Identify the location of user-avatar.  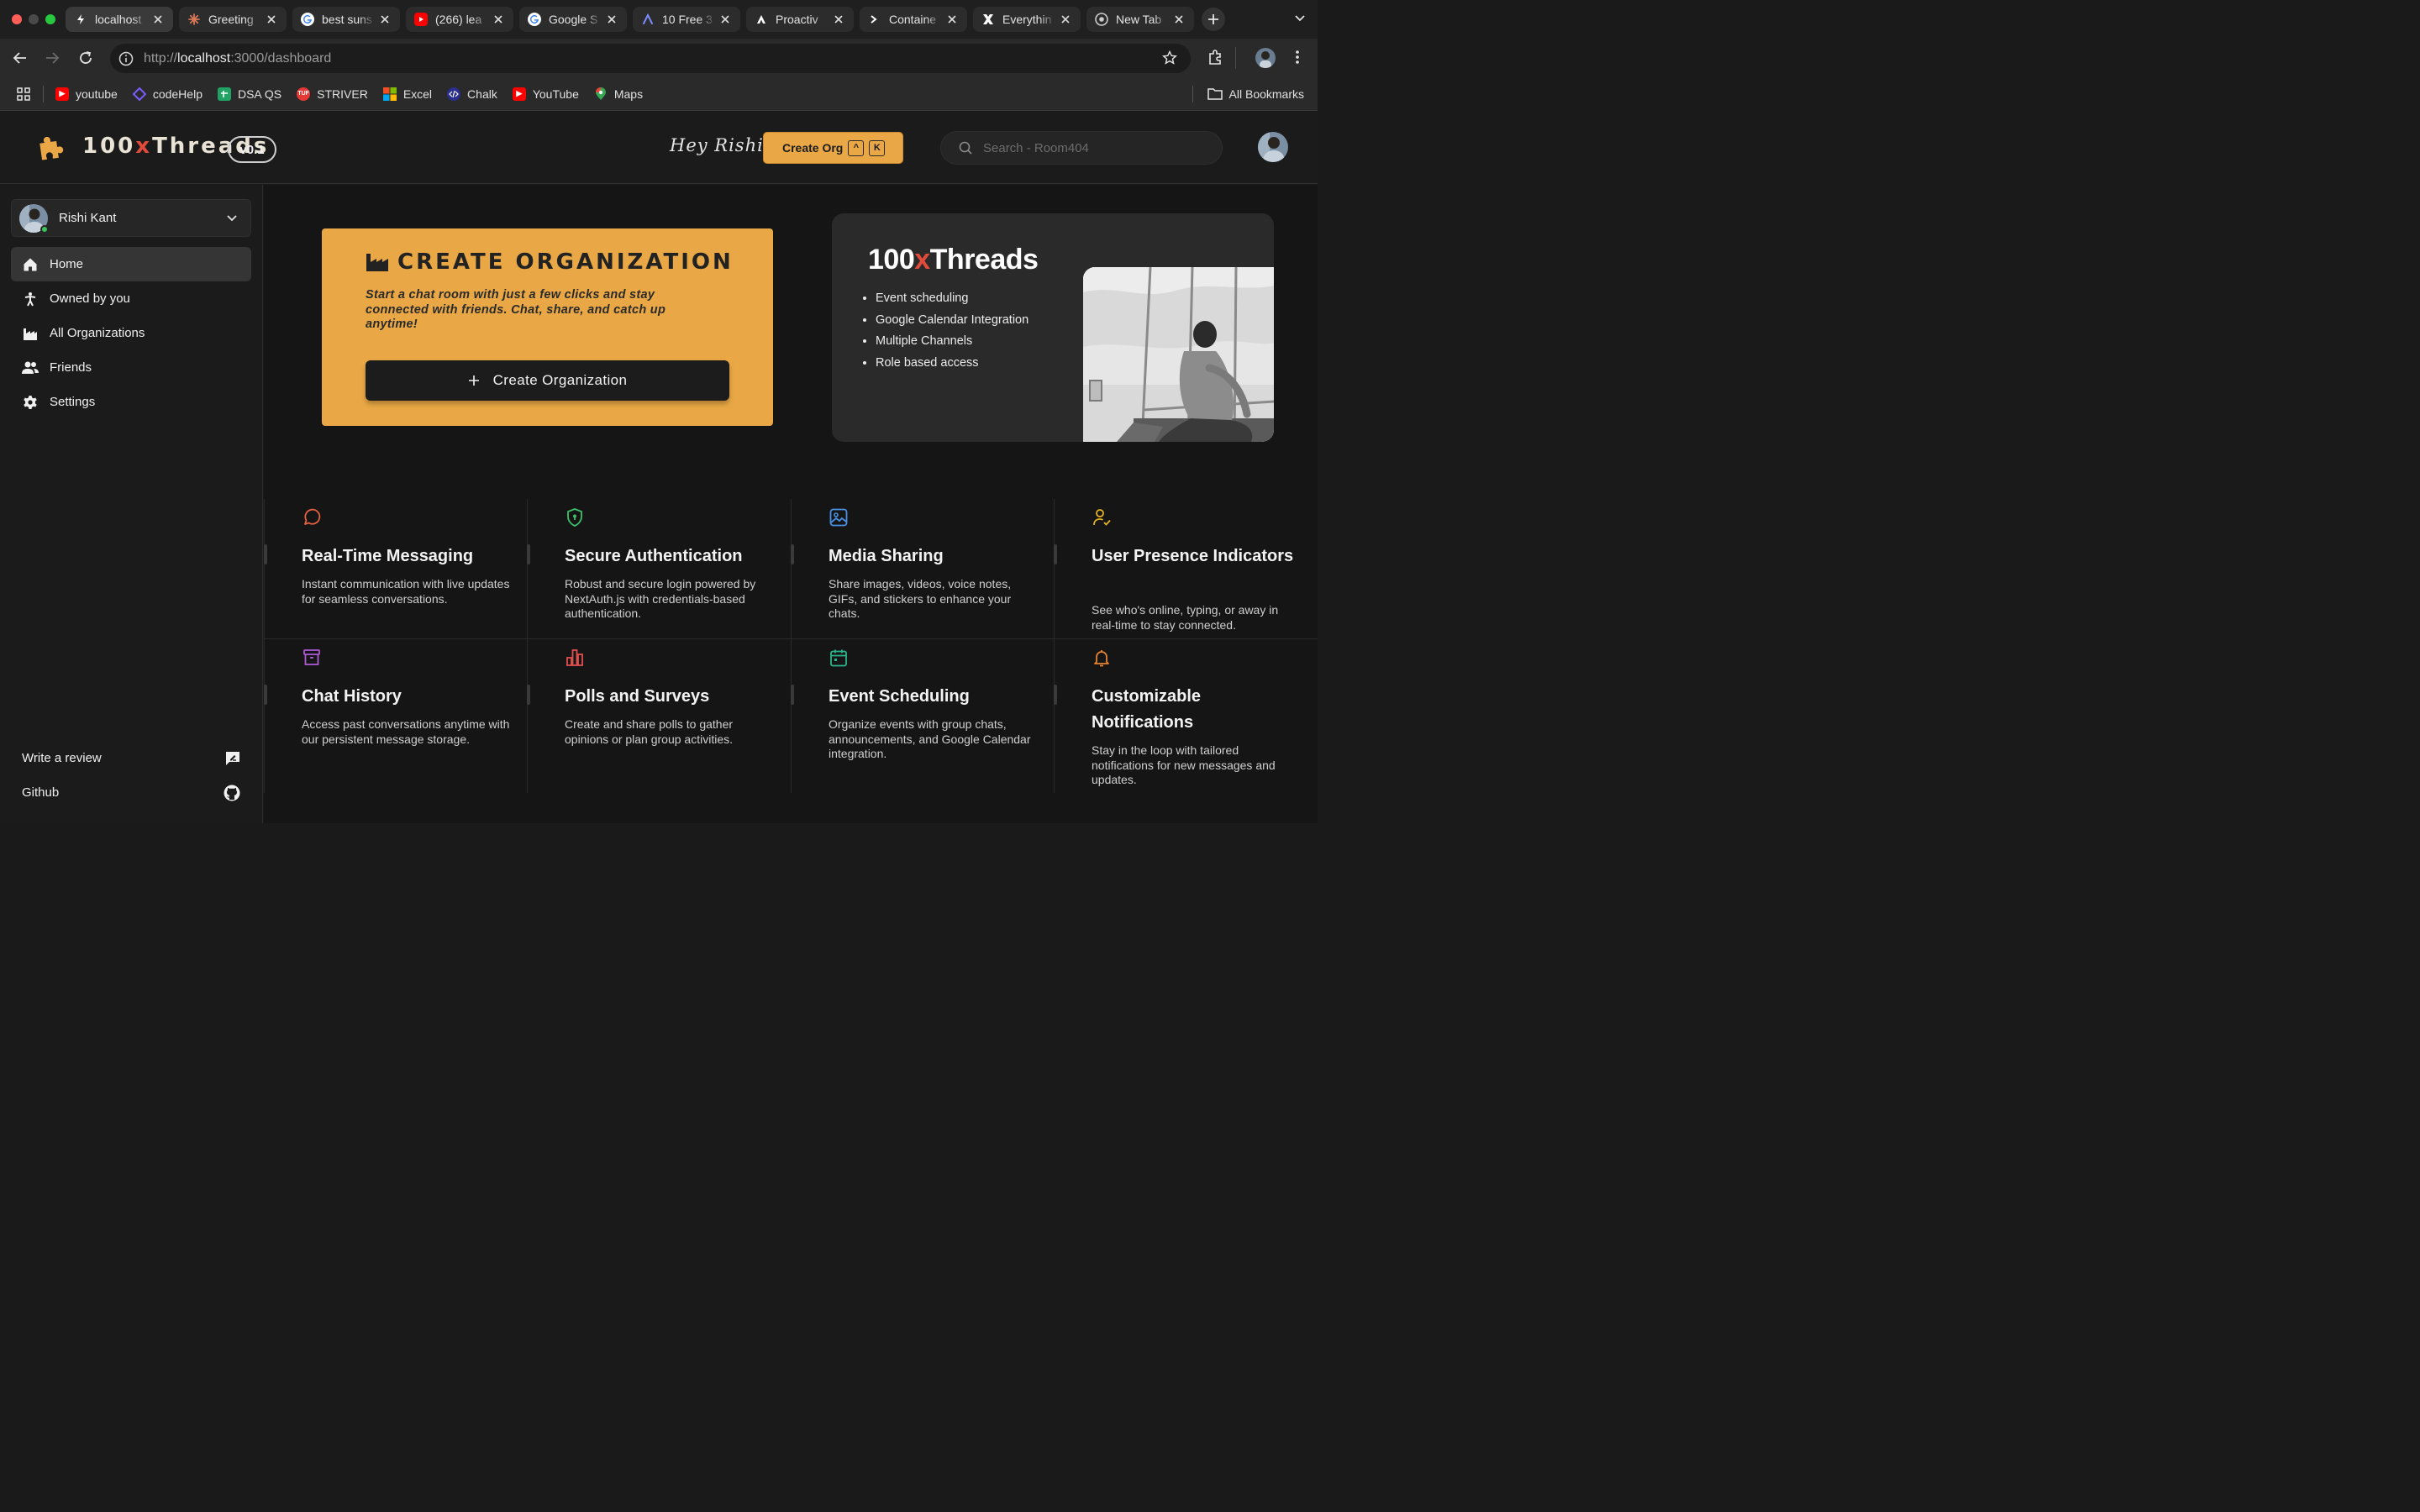
(1273, 147).